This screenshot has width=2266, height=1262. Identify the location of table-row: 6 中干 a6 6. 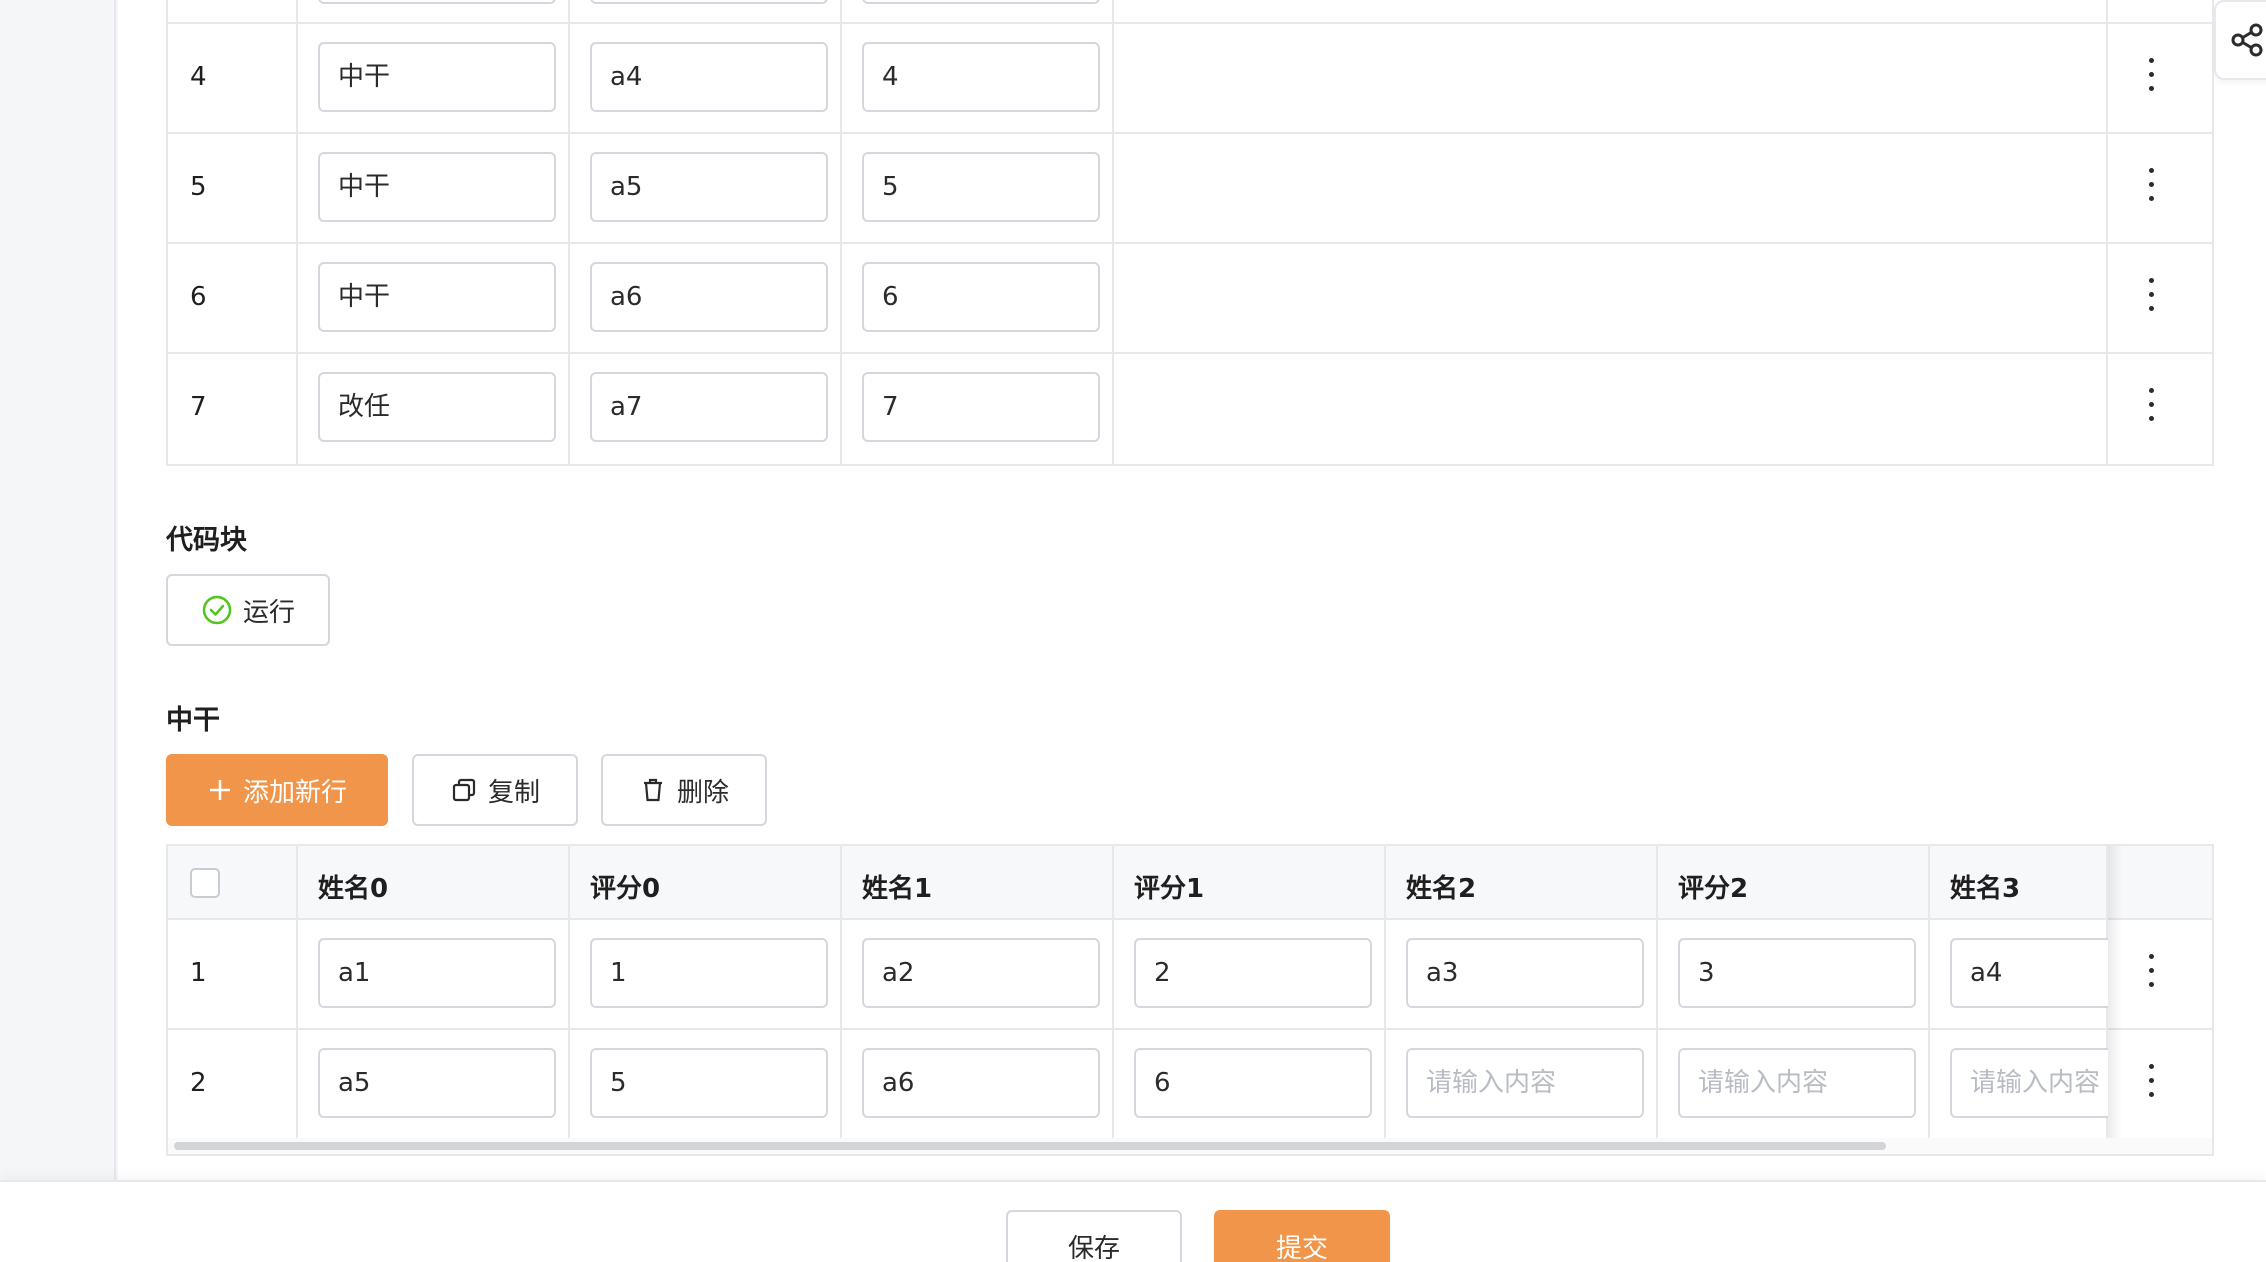
(1190, 299).